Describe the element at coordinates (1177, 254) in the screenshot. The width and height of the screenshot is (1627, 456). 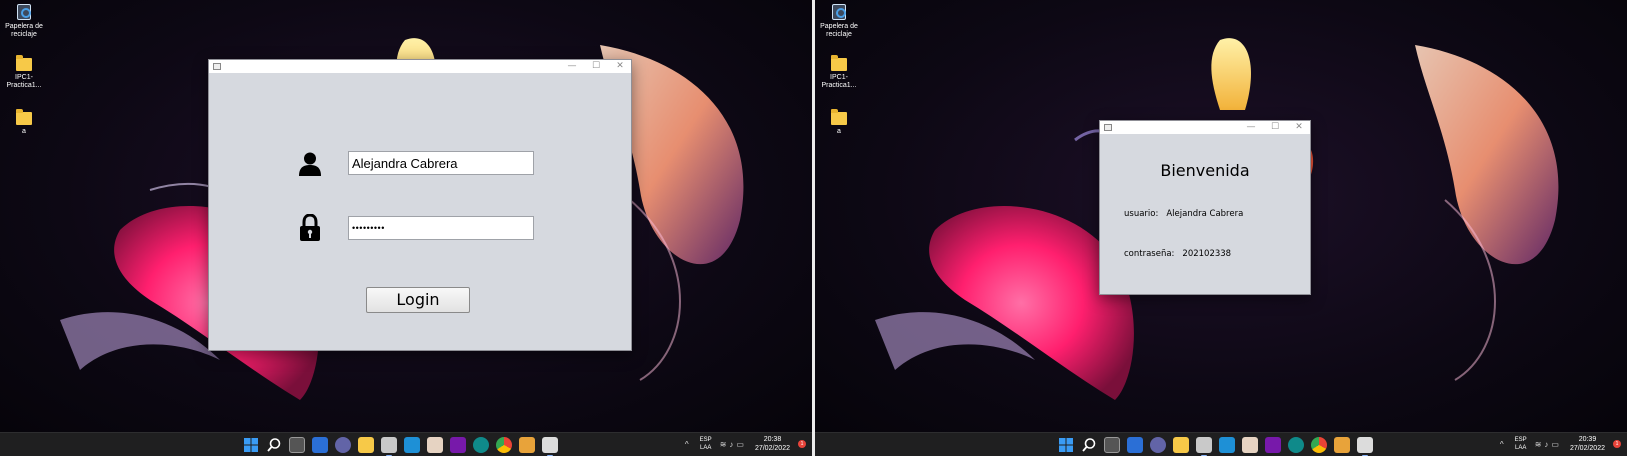
I see `password-info-row: contraseña: 202102338` at that location.